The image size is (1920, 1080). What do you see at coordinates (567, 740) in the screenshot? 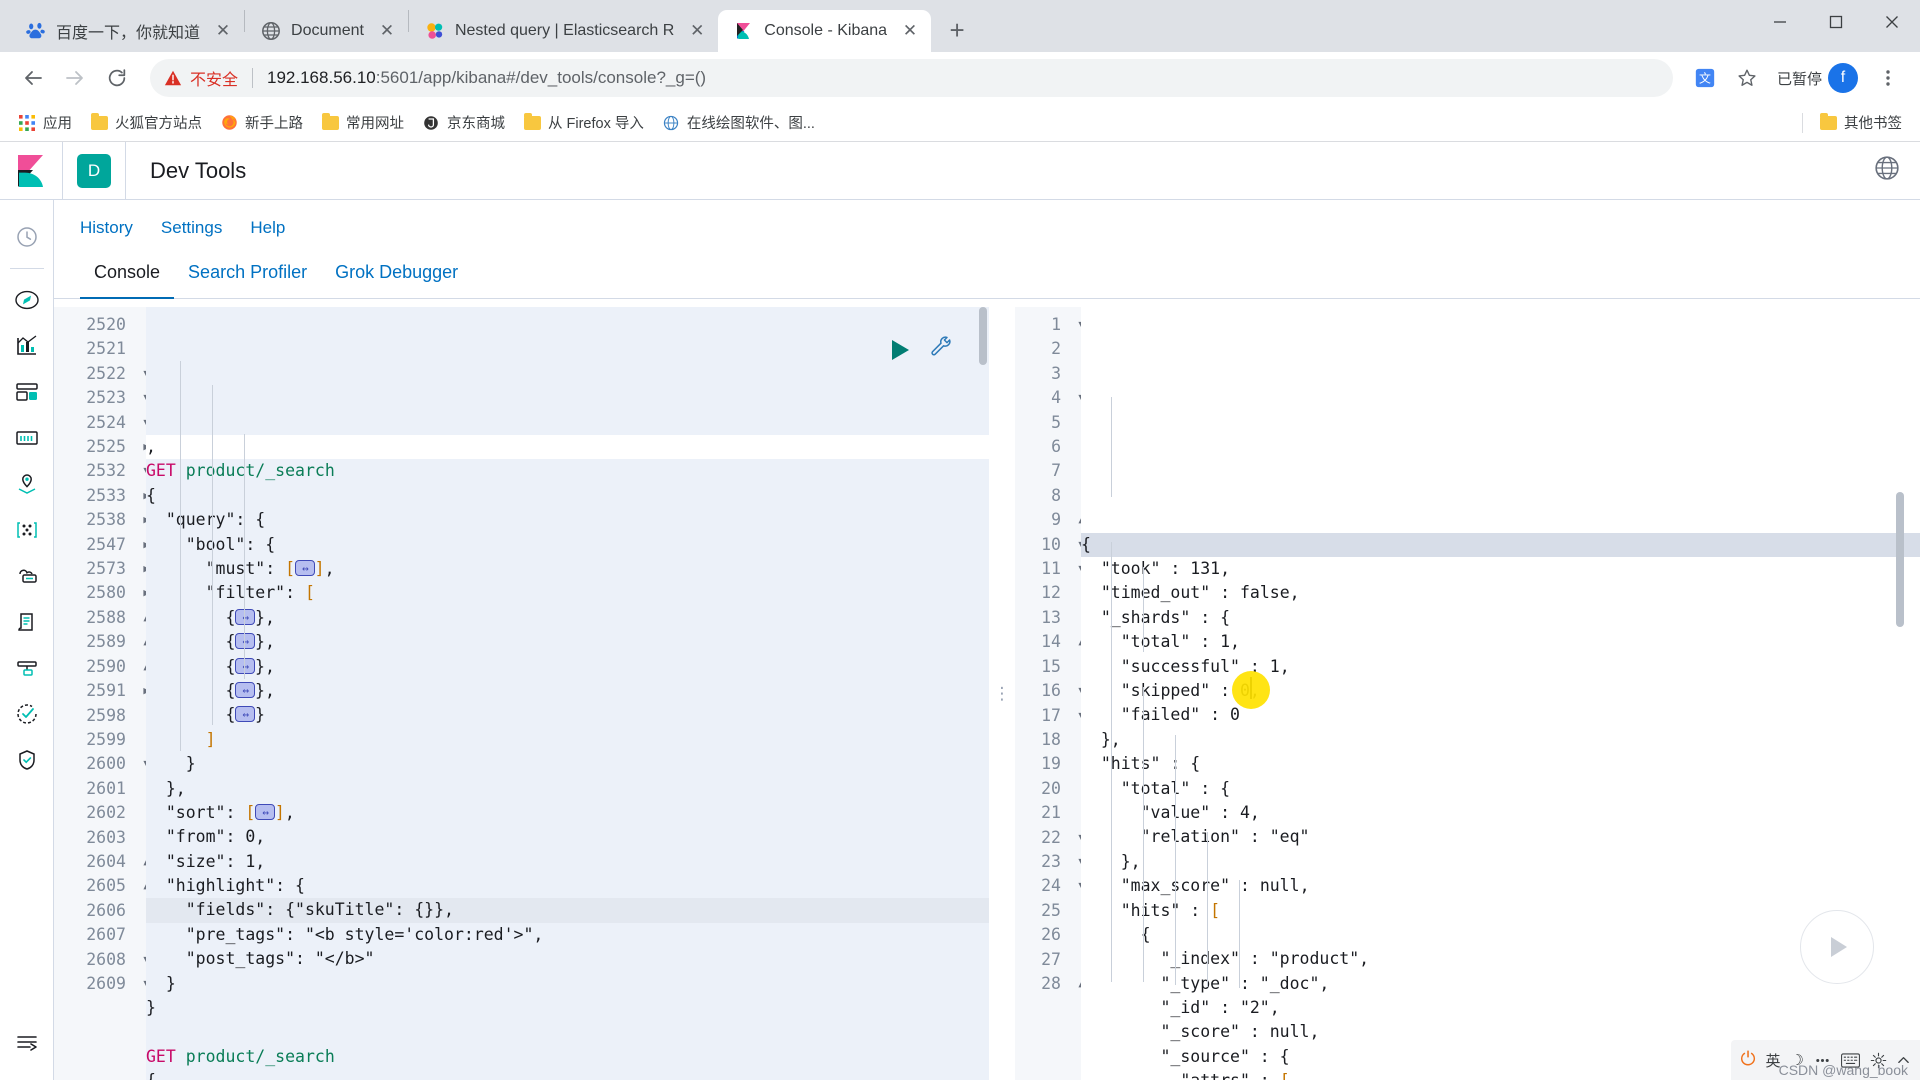
I see `editor-line: ]` at bounding box center [567, 740].